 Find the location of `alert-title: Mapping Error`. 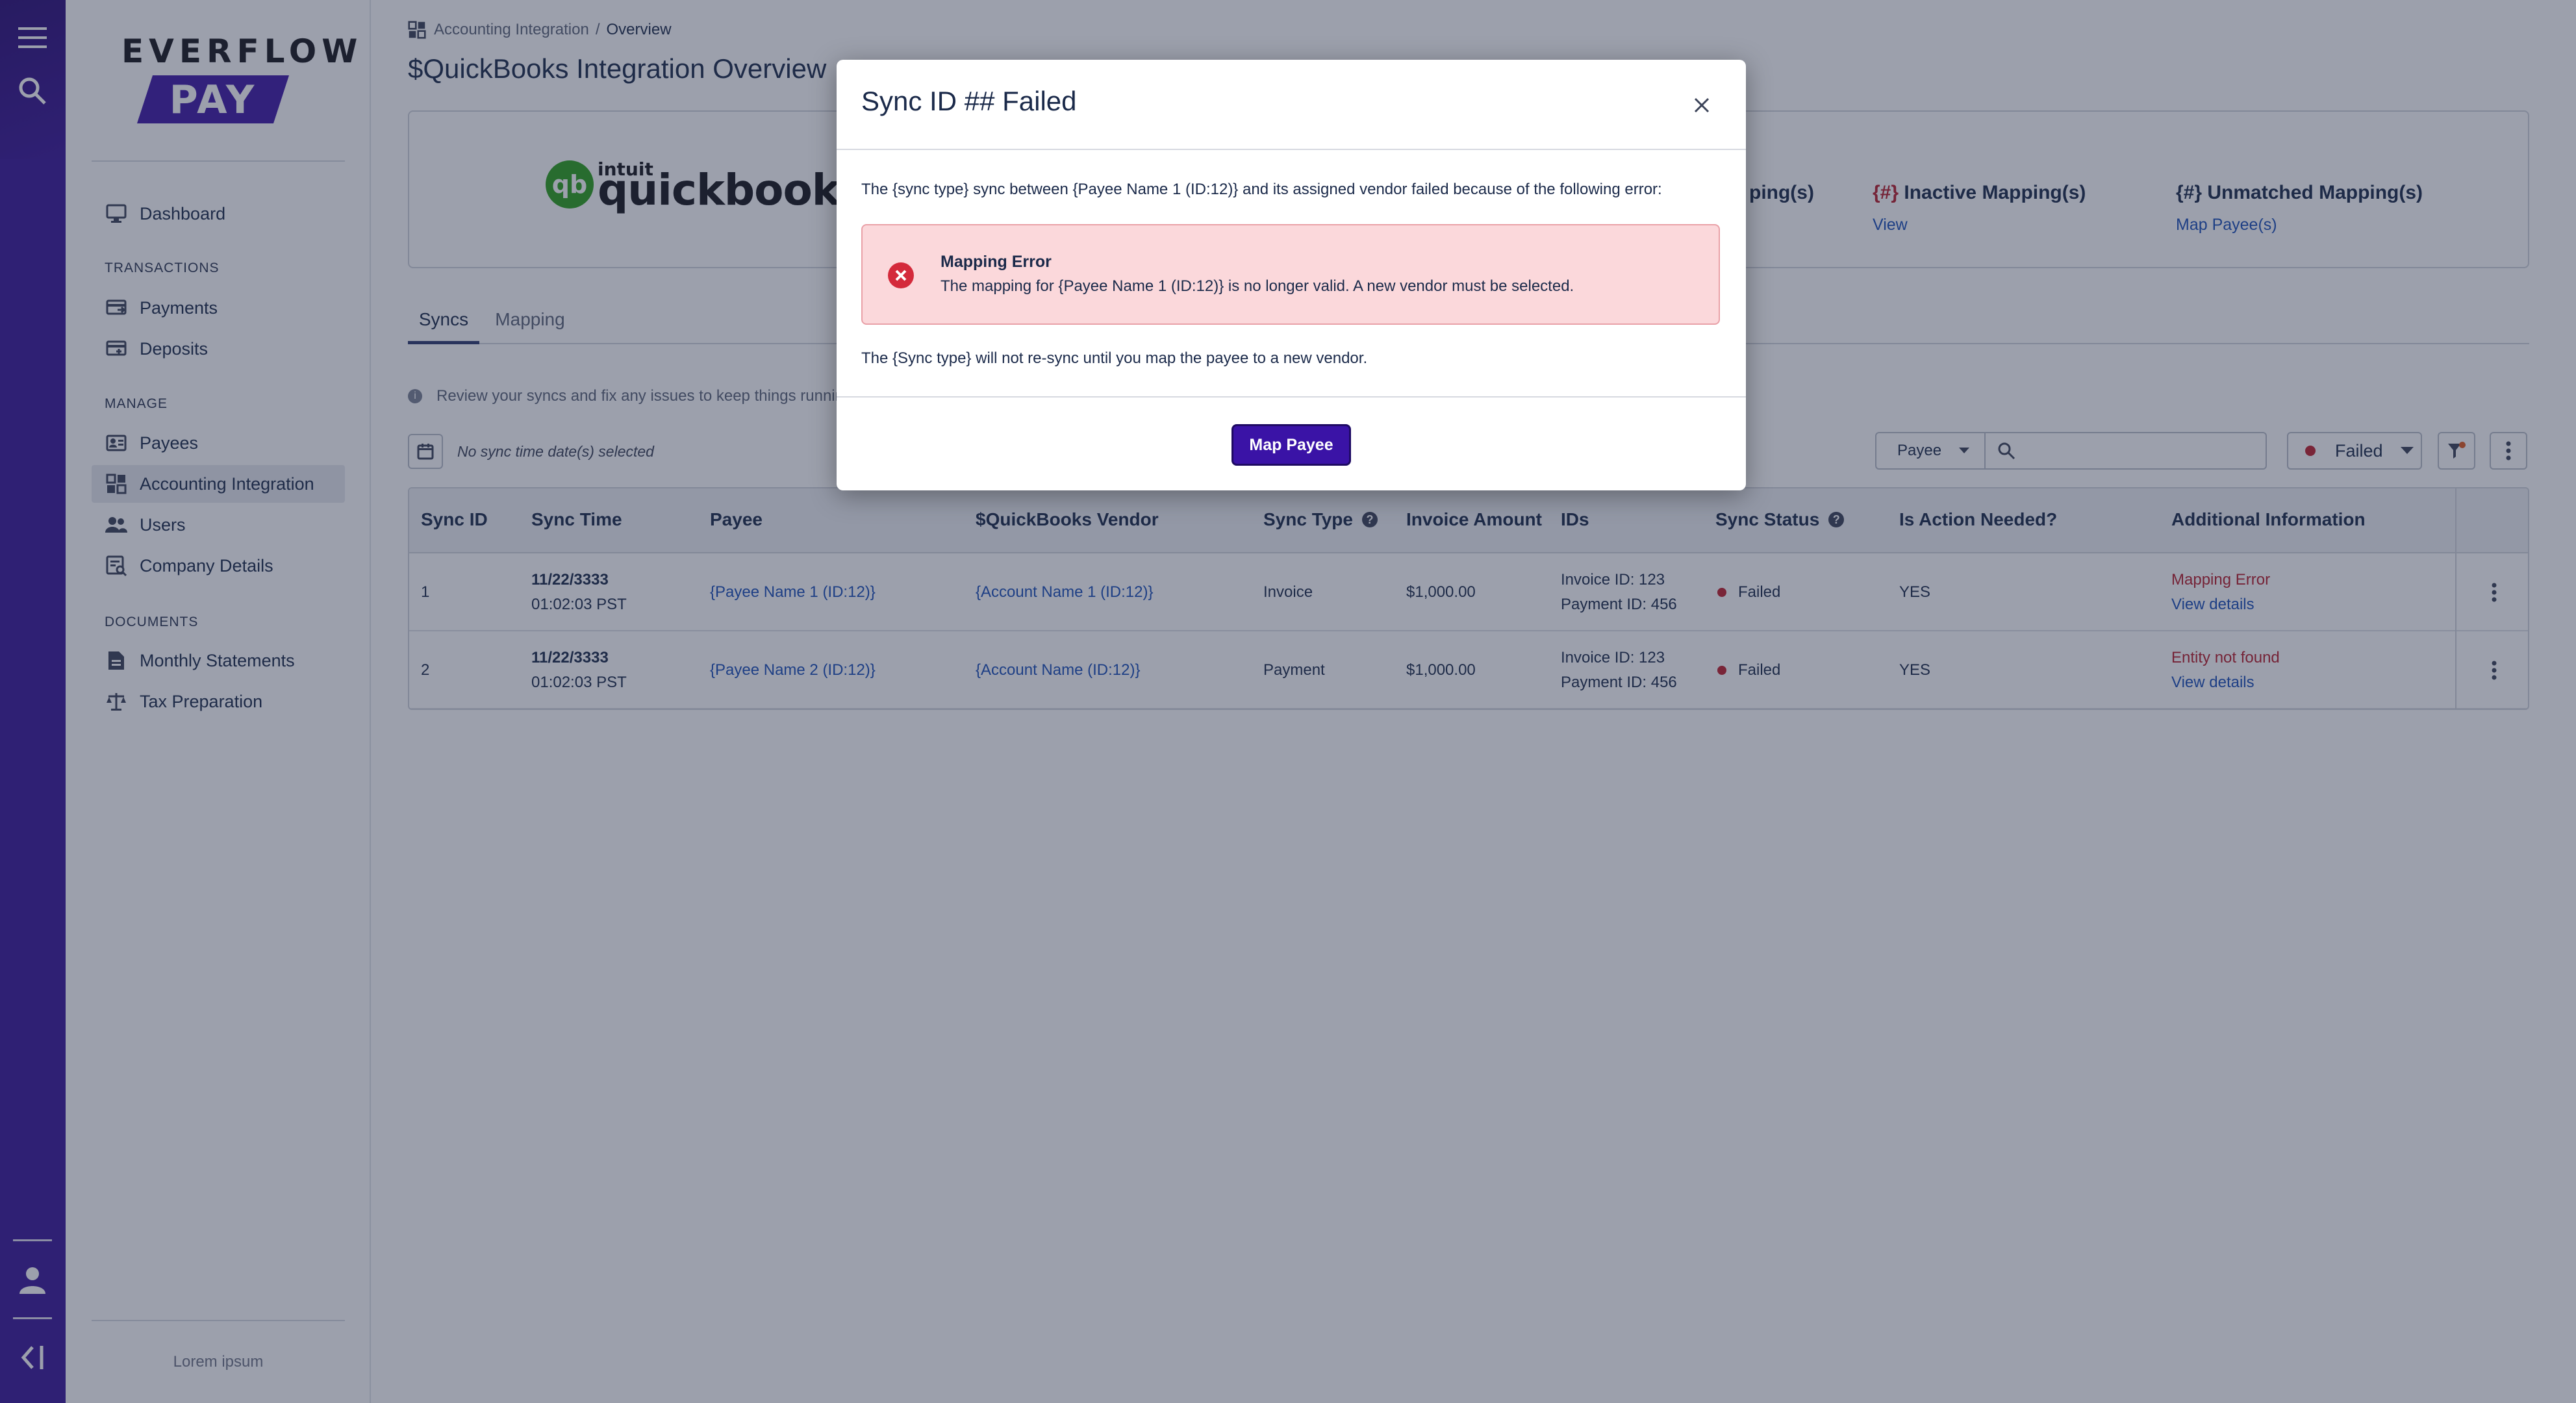

alert-title: Mapping Error is located at coordinates (996, 262).